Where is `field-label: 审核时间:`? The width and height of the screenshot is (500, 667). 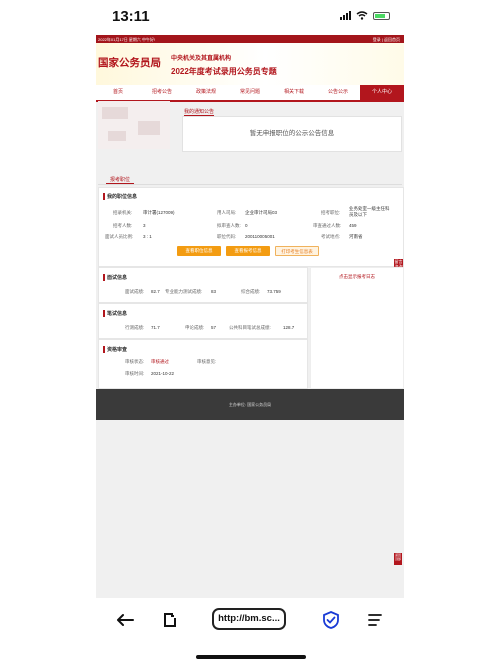
field-label: 审核时间: is located at coordinates (135, 373).